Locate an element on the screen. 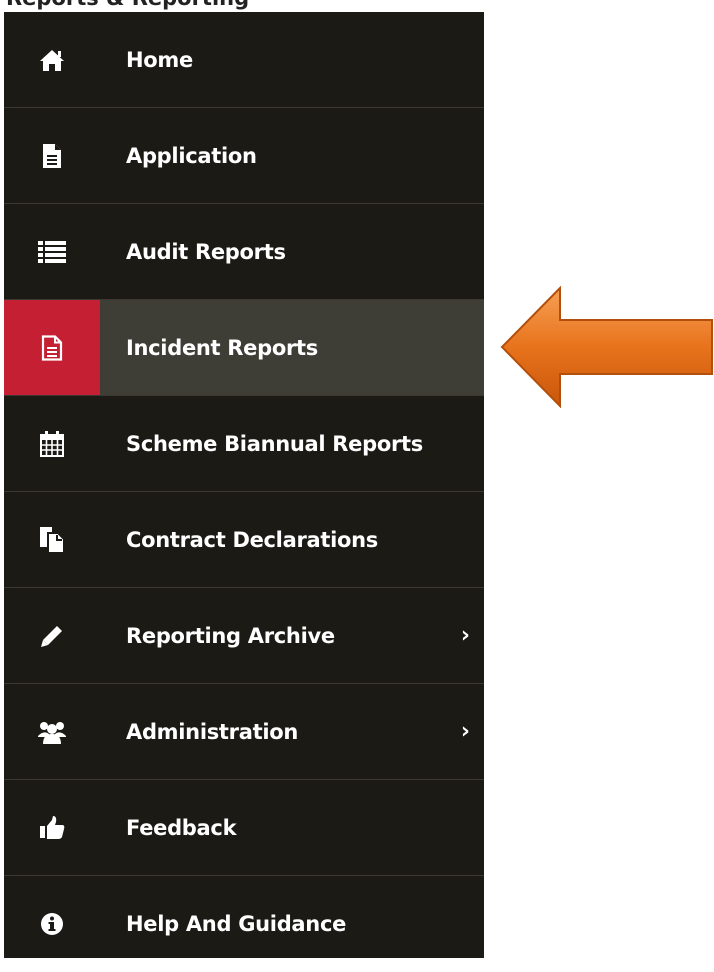  calendar-icon is located at coordinates (52, 444).